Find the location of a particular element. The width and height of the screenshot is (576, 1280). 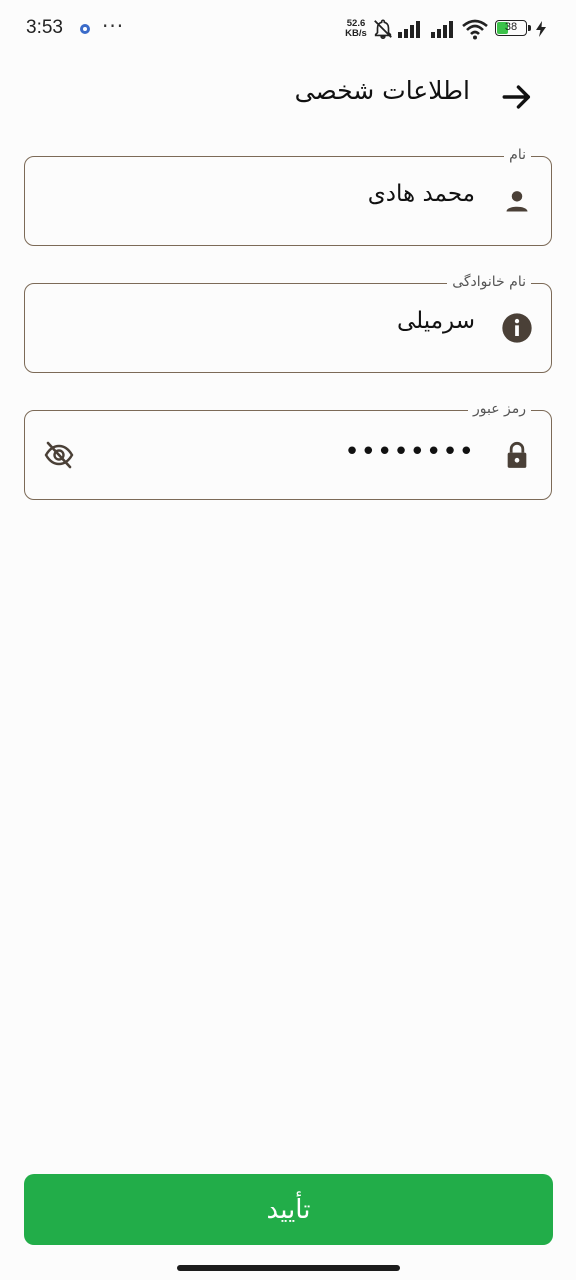

page-title: اطلاعات شخصی is located at coordinates (382, 90).